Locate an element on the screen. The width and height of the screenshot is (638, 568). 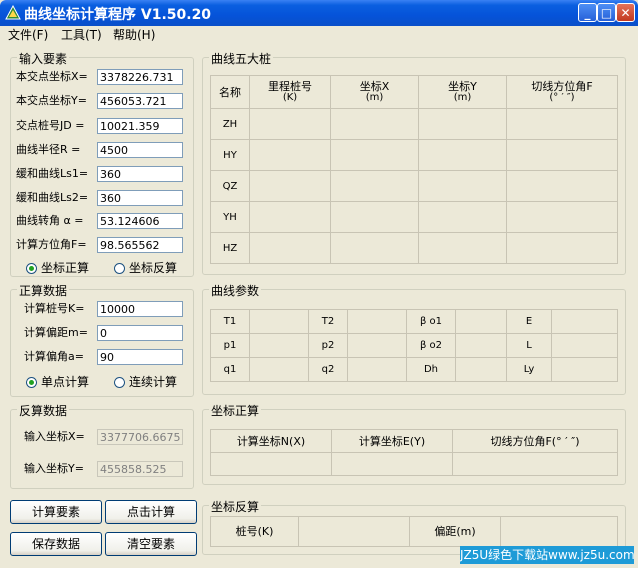
param-label: L is located at coordinates (529, 345).